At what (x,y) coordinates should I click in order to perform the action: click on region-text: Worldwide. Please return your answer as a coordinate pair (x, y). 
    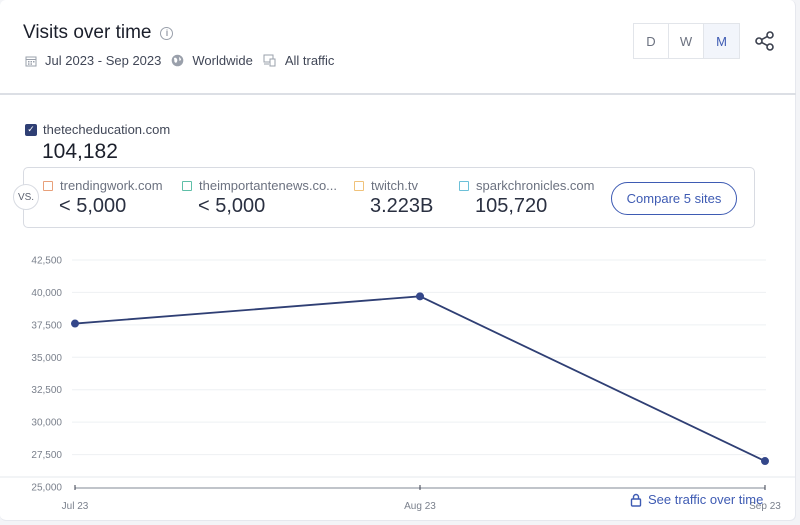
    Looking at the image, I should click on (222, 60).